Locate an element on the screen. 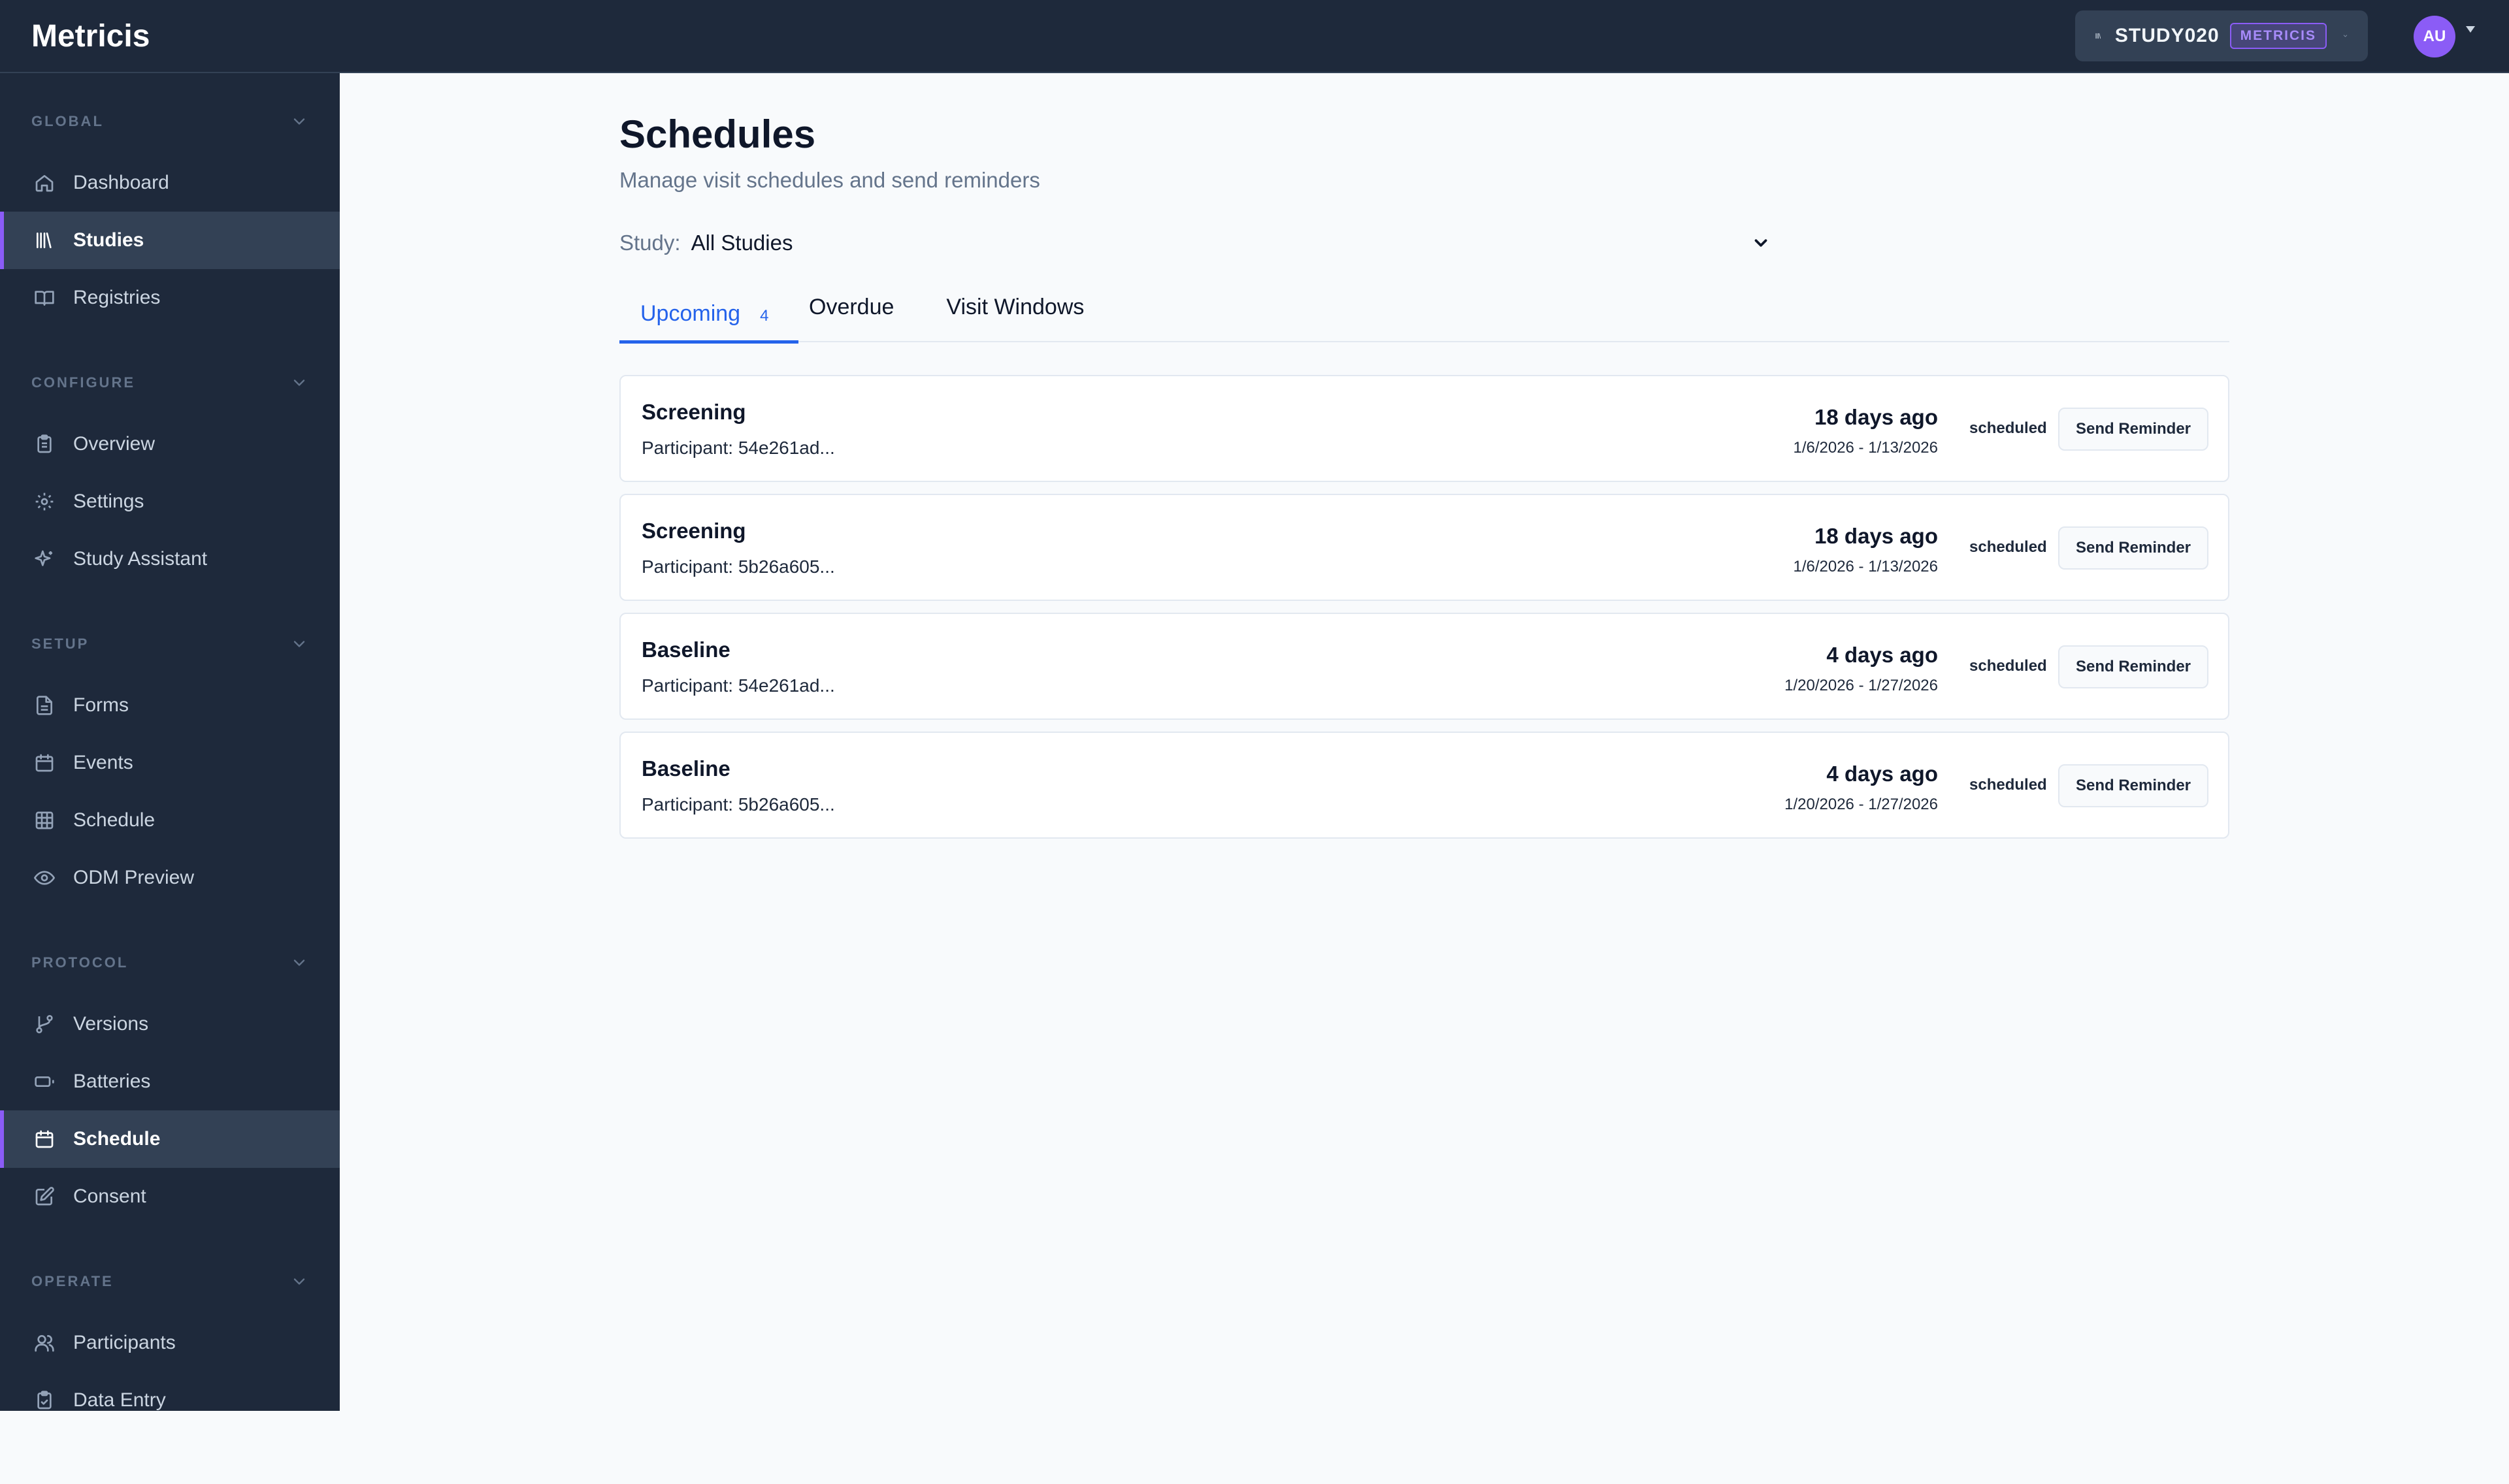 Image resolution: width=2509 pixels, height=1484 pixels. sidebar-item-label: Study Assistant is located at coordinates (140, 559).